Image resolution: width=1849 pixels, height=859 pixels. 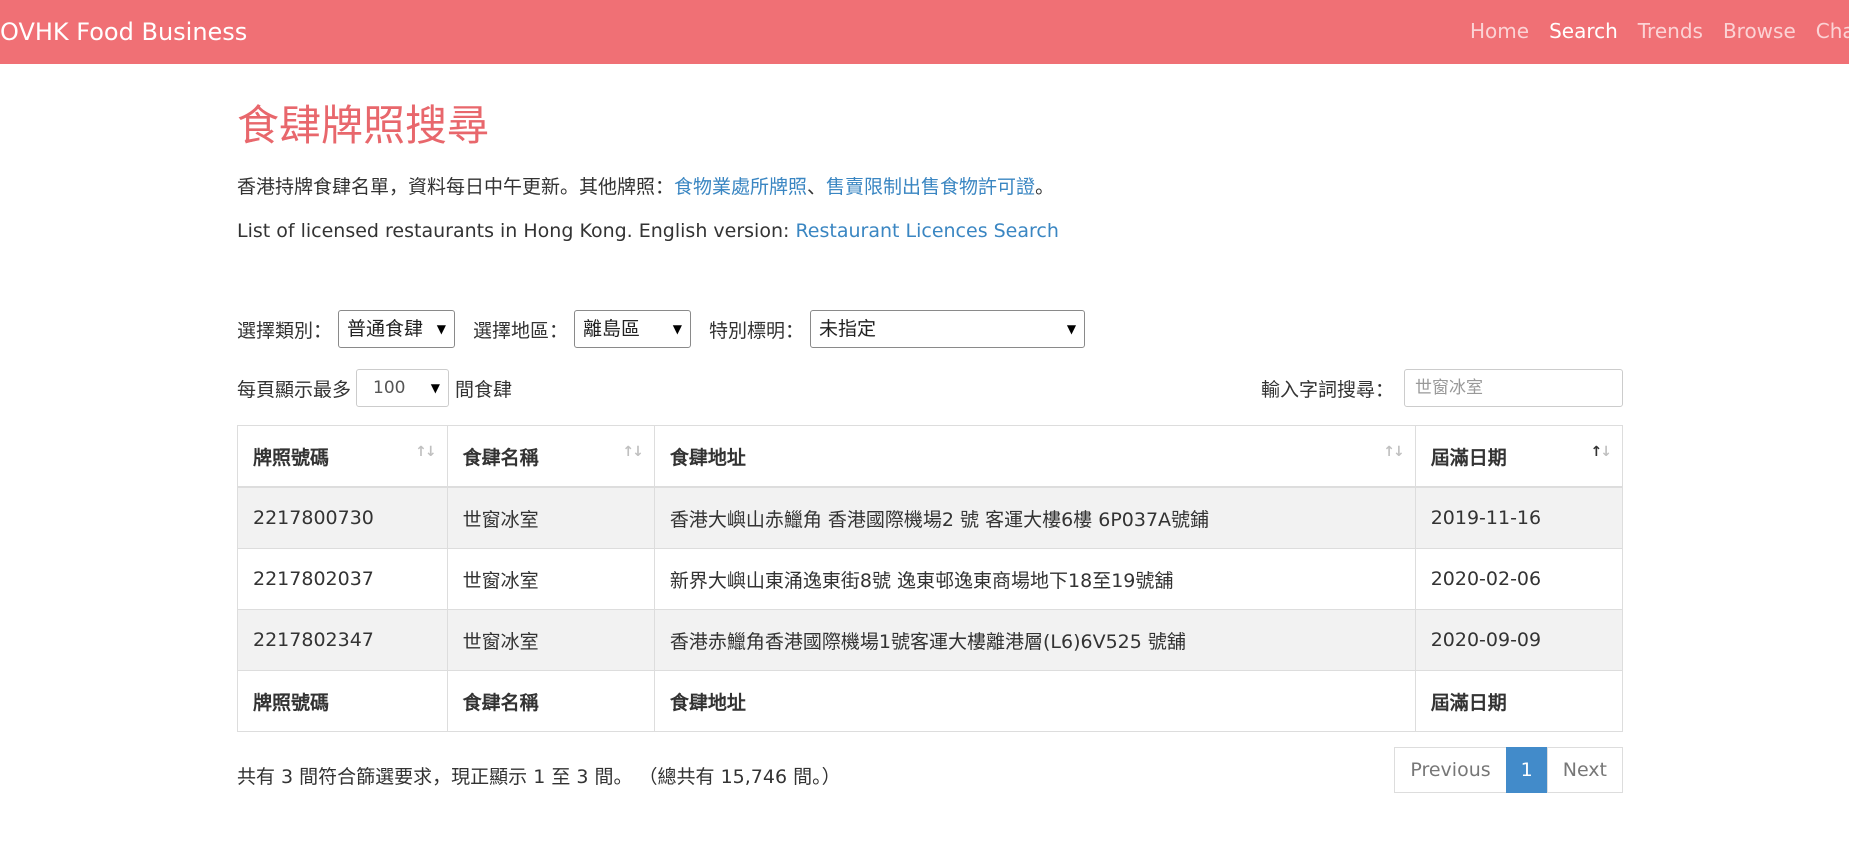 What do you see at coordinates (1045, 187) in the screenshot?
I see `intro-end: 。` at bounding box center [1045, 187].